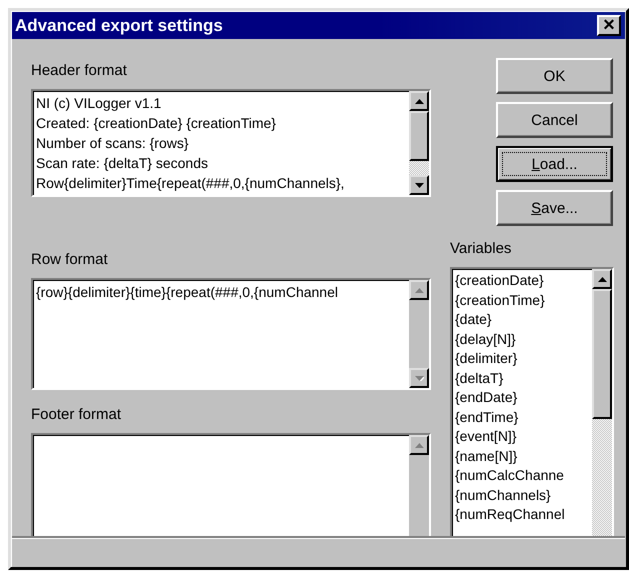 This screenshot has height=573, width=629. Describe the element at coordinates (554, 120) in the screenshot. I see `dialog-button: Cancel` at that location.